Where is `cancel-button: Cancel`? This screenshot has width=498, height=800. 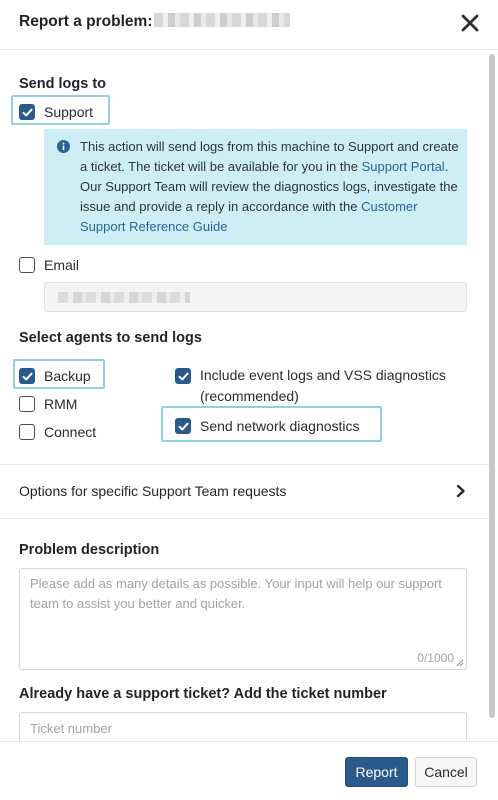
cancel-button: Cancel is located at coordinates (446, 772).